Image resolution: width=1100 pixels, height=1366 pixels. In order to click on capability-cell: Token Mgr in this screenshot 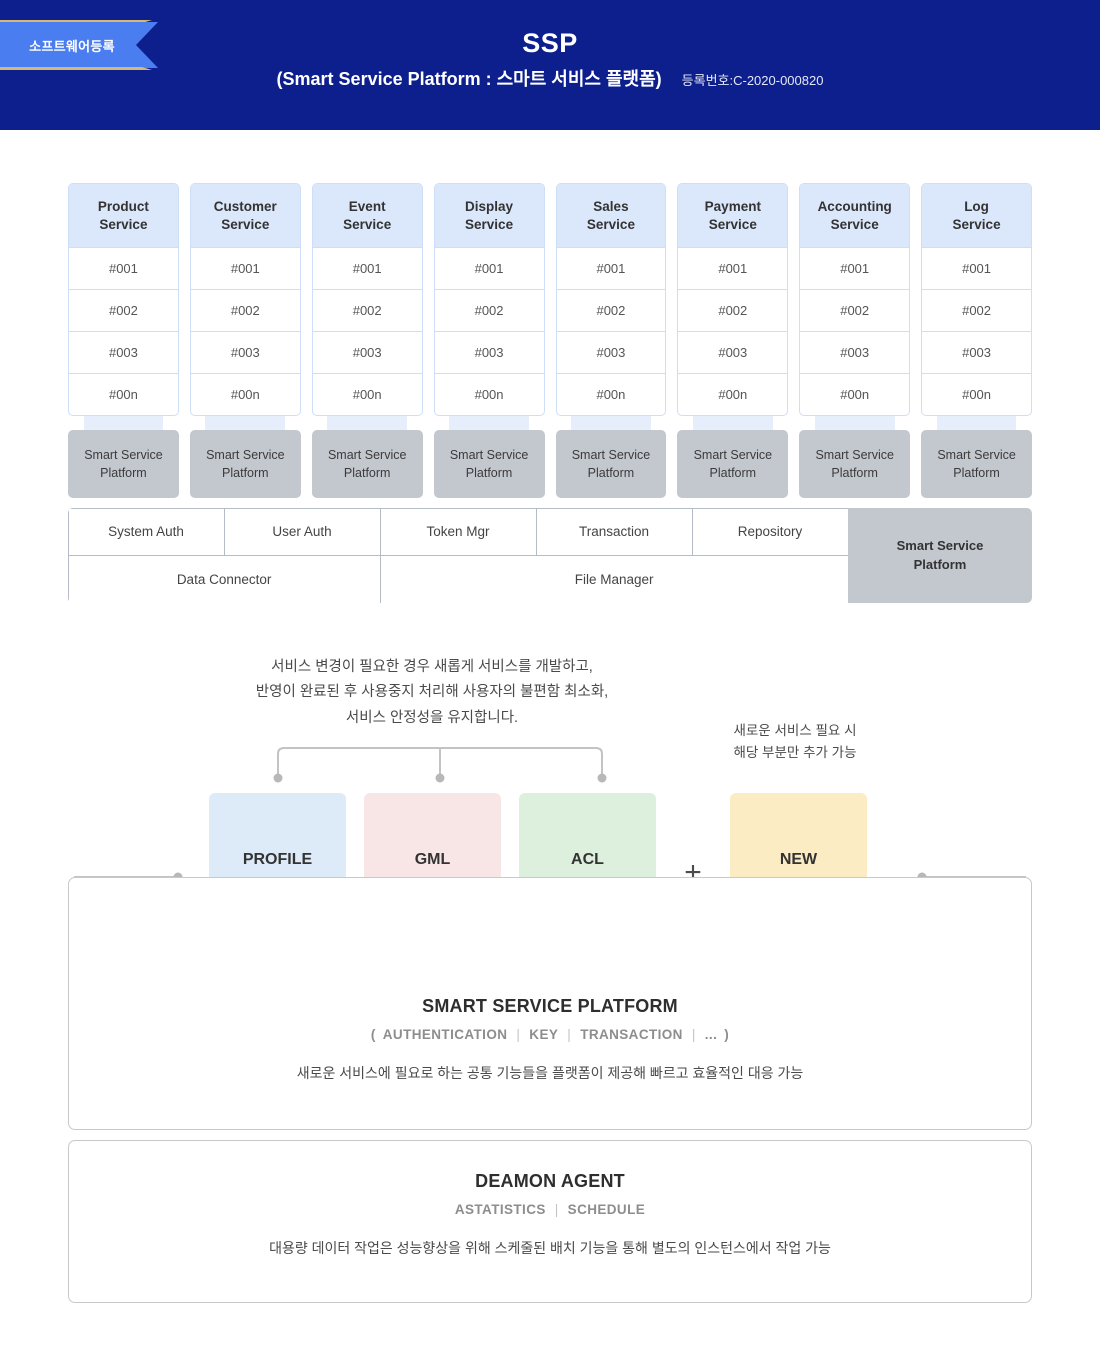, I will do `click(458, 532)`.